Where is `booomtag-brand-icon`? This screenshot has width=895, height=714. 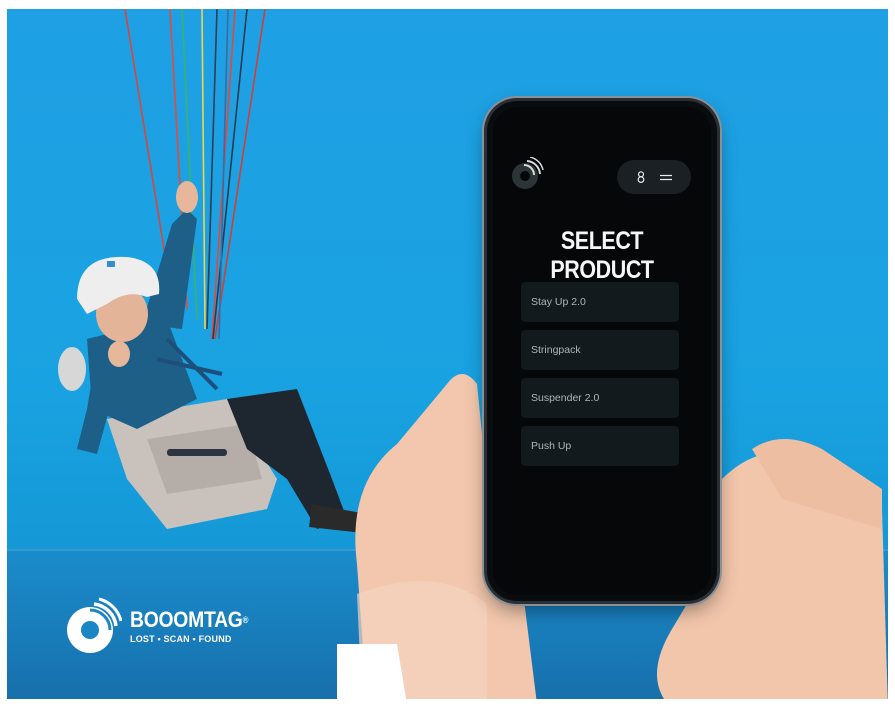
booomtag-brand-icon is located at coordinates (94, 625).